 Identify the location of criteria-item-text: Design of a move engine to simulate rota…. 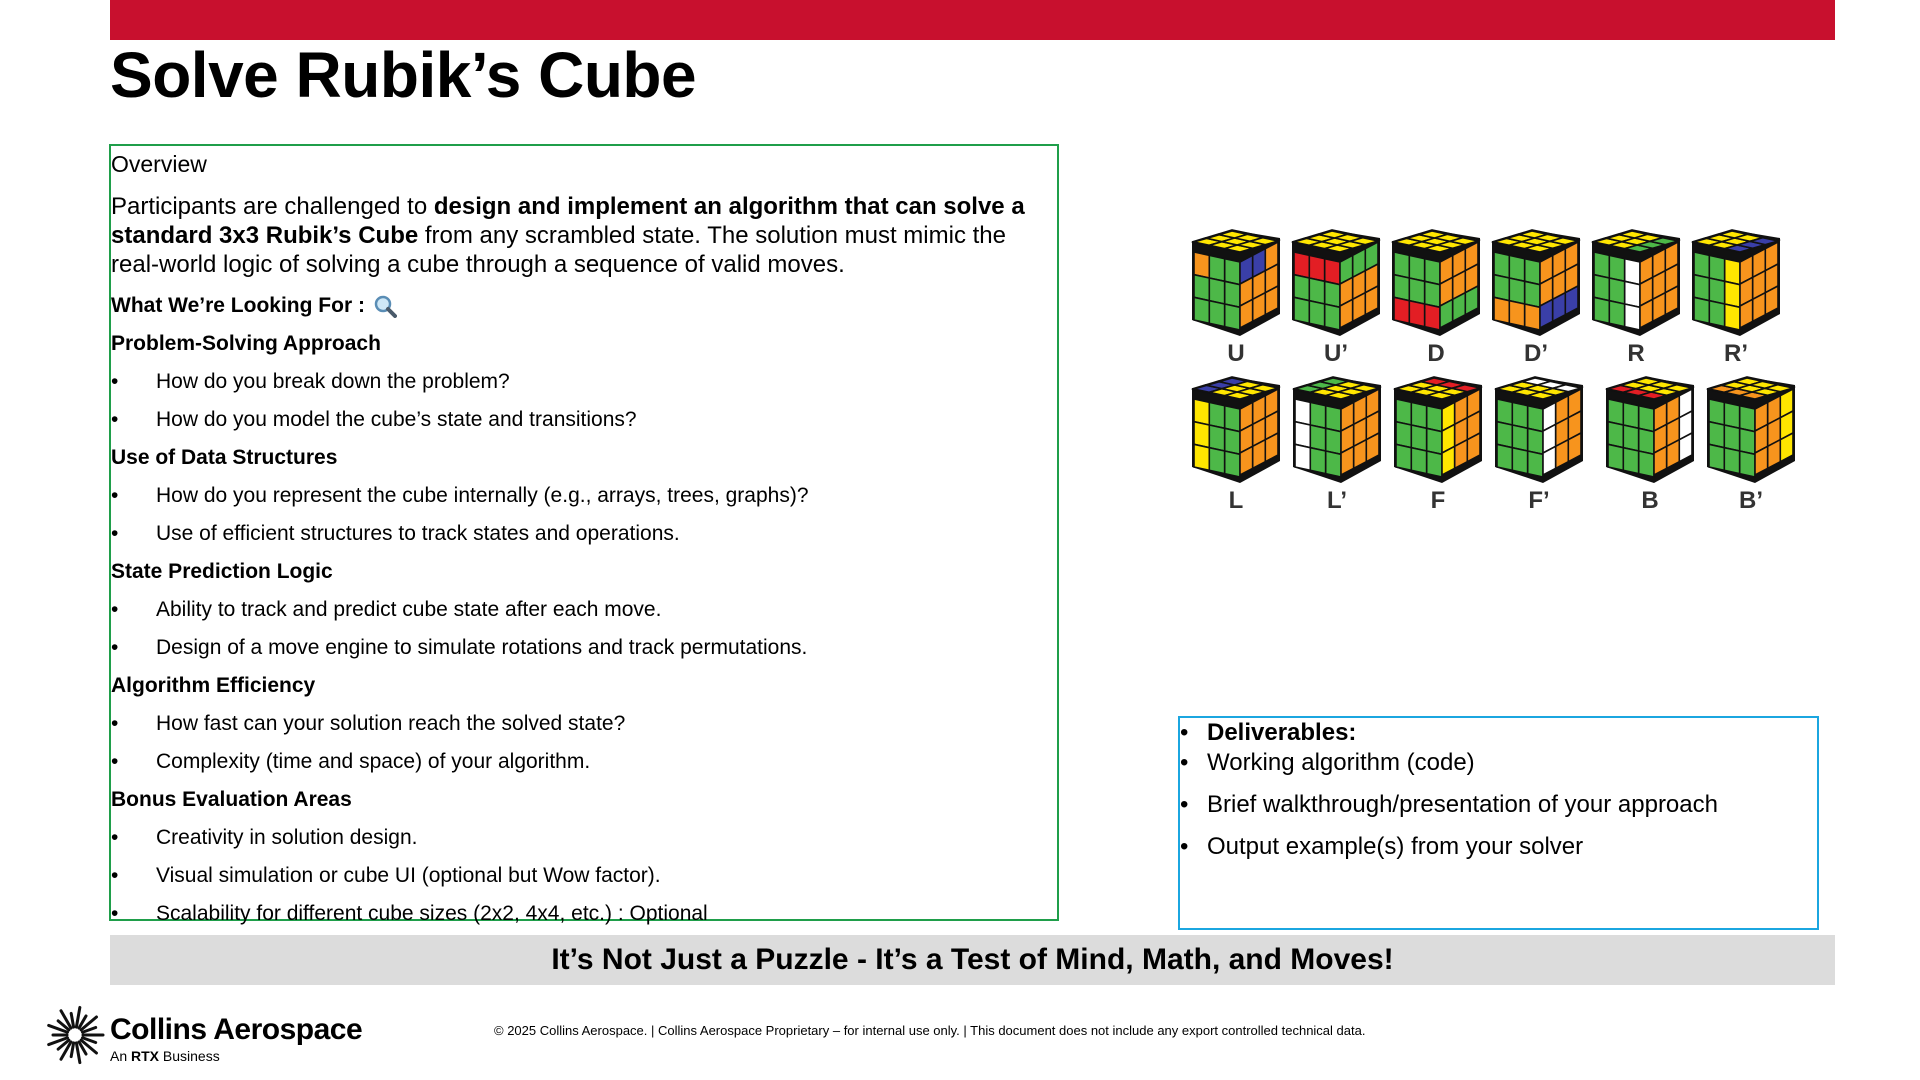
(482, 647).